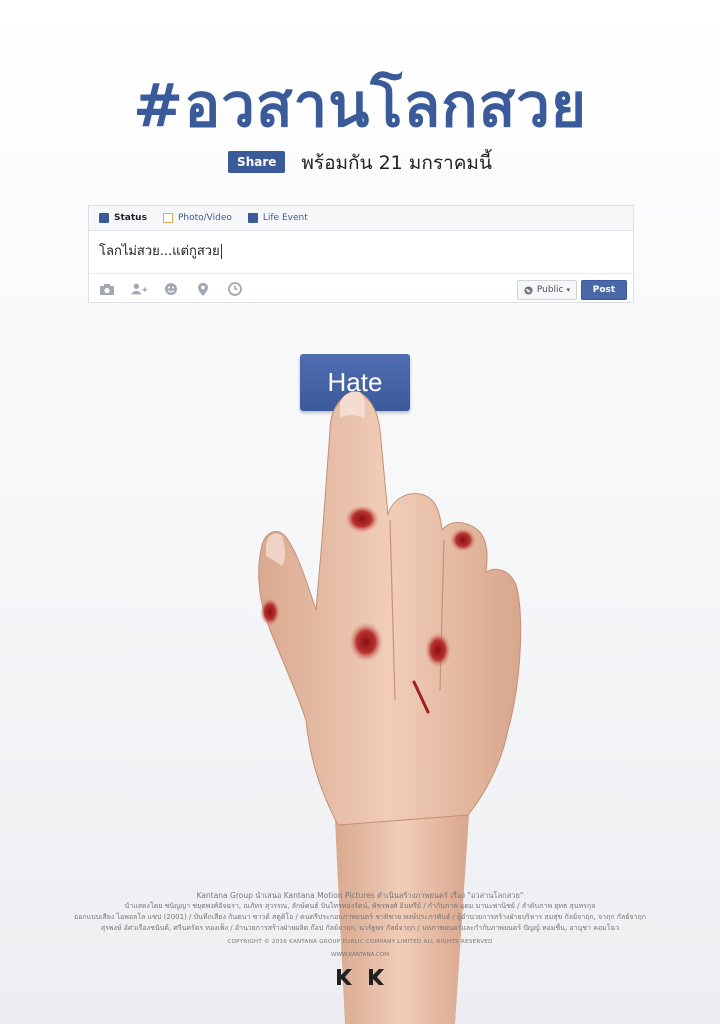  I want to click on tab-status: Status, so click(123, 218).